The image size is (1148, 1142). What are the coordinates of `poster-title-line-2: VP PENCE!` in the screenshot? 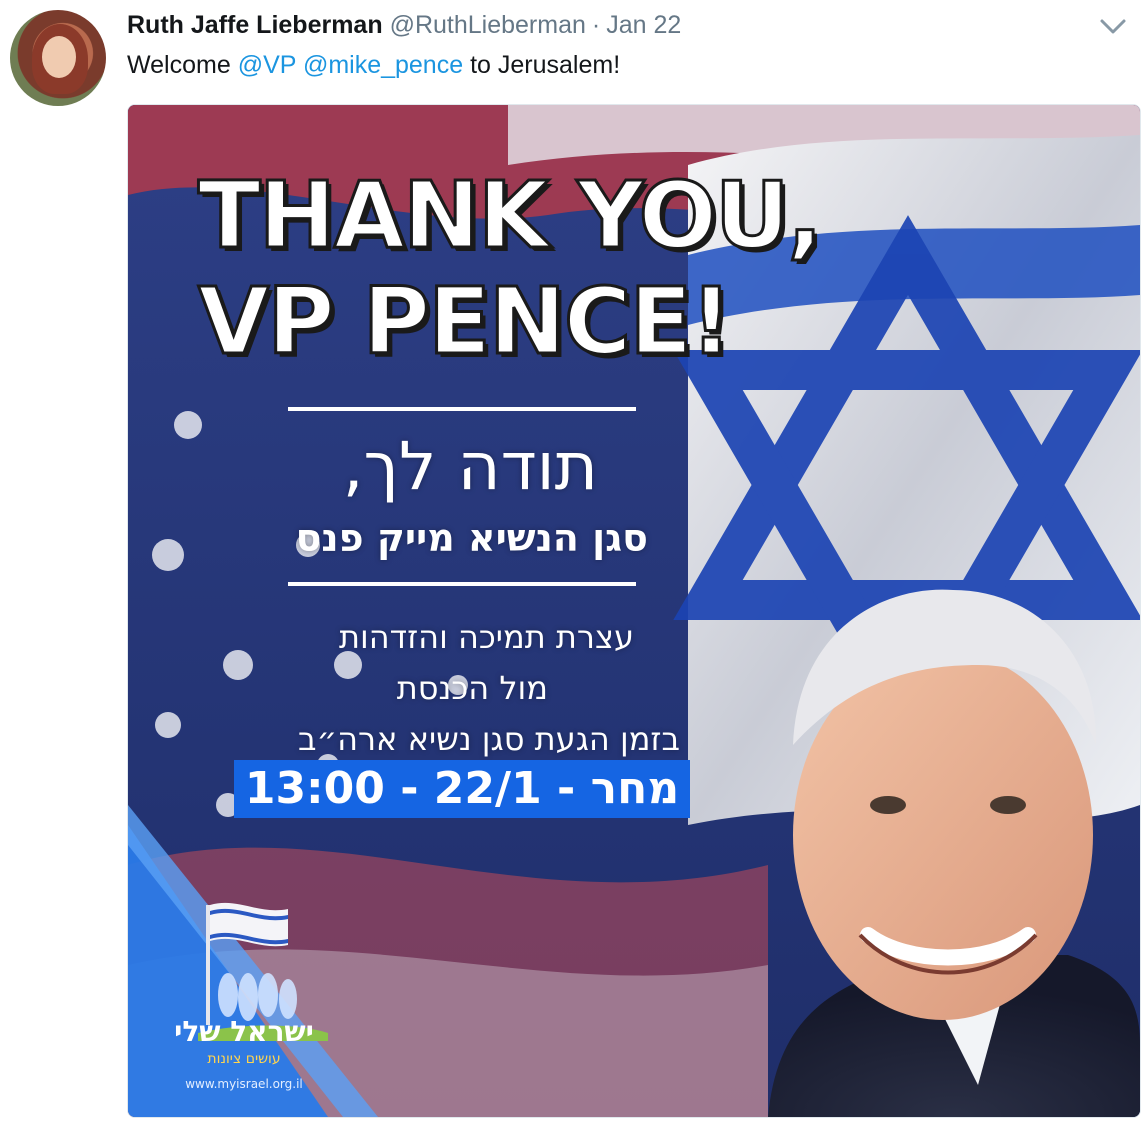 It's located at (465, 321).